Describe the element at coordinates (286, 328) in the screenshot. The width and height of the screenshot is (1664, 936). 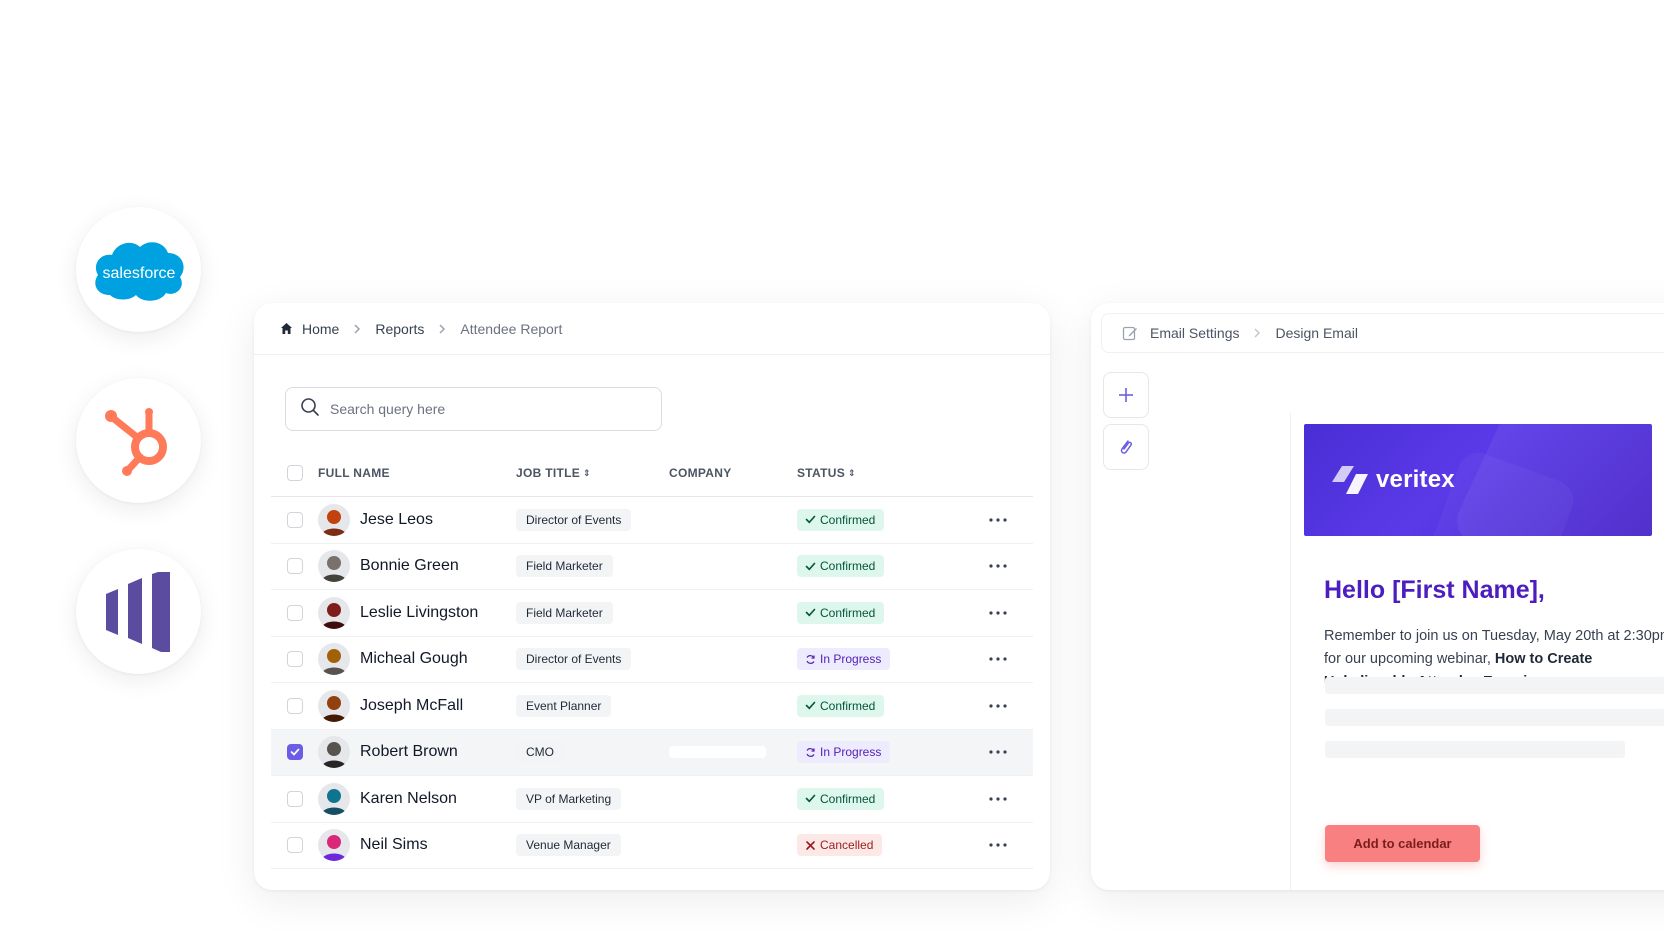
I see `home-icon` at that location.